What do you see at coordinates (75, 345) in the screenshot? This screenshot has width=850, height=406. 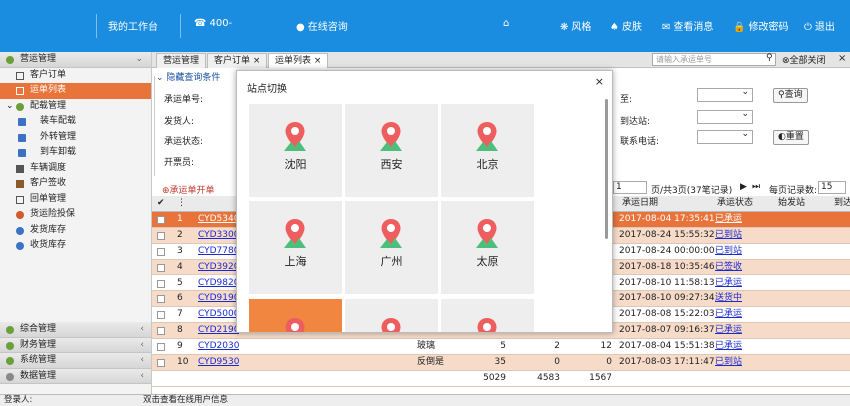 I see `sidebar-group-finance: 财务管理 ‹` at bounding box center [75, 345].